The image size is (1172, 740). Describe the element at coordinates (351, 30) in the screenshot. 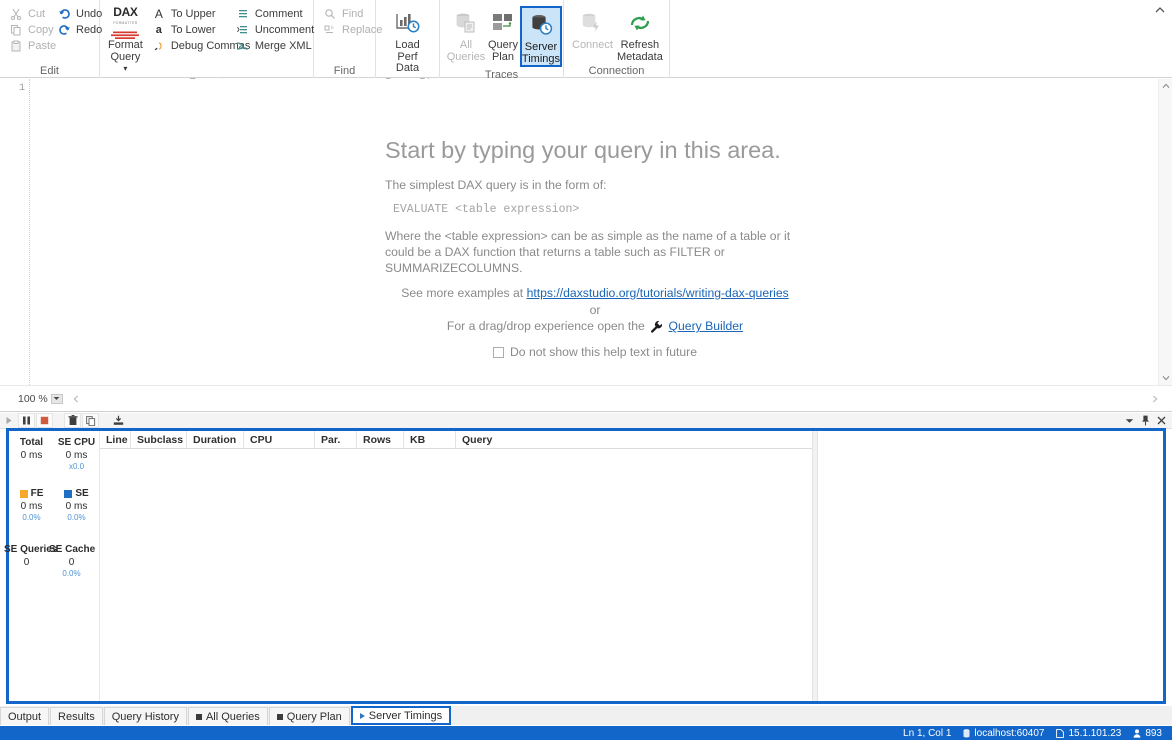

I see `replace-button: b Replace` at that location.